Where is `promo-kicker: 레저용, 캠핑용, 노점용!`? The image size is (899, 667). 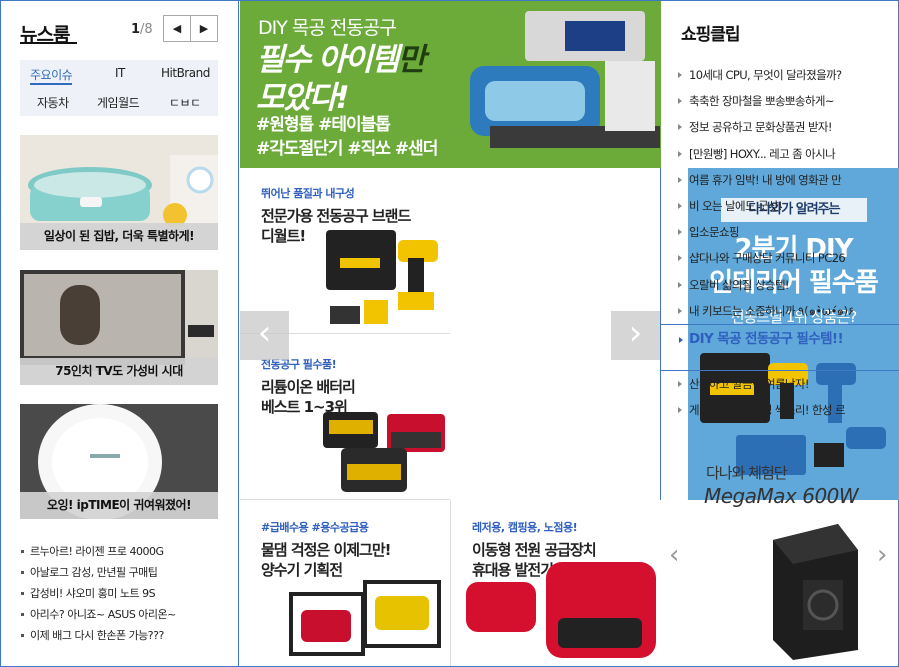 promo-kicker: 레저용, 캠핑용, 노점용! is located at coordinates (525, 527).